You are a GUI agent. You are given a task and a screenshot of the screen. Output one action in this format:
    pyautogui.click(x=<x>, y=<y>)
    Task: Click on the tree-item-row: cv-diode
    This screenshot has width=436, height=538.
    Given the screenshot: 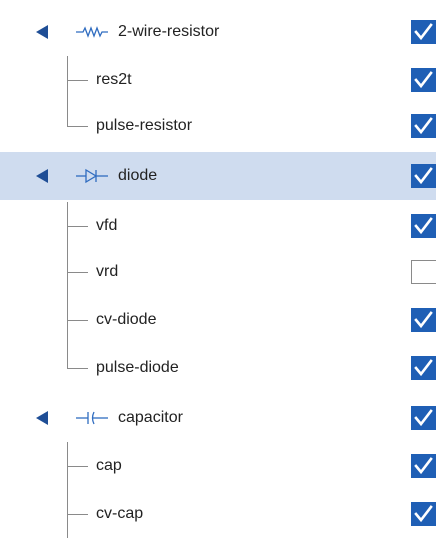 What is the action you would take?
    pyautogui.click(x=218, y=320)
    